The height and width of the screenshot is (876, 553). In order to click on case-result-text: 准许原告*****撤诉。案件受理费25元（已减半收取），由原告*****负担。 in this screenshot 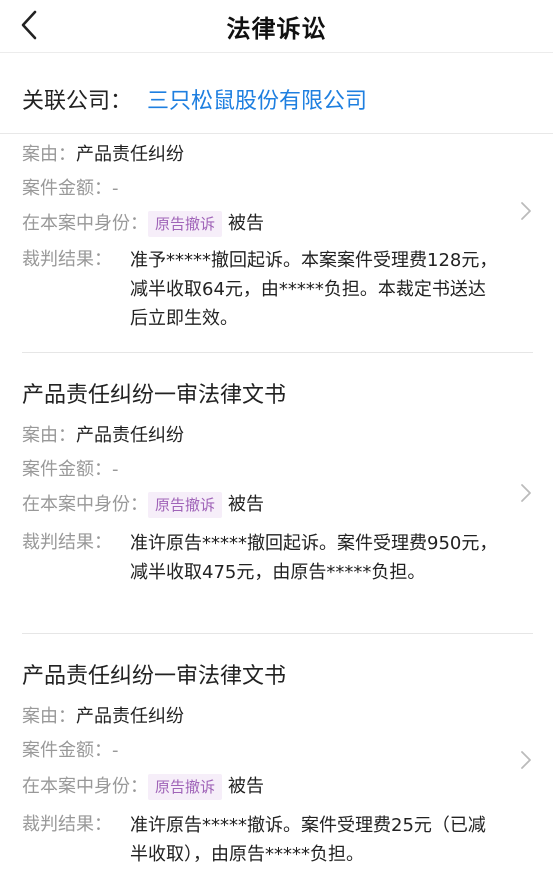, I will do `click(308, 840)`.